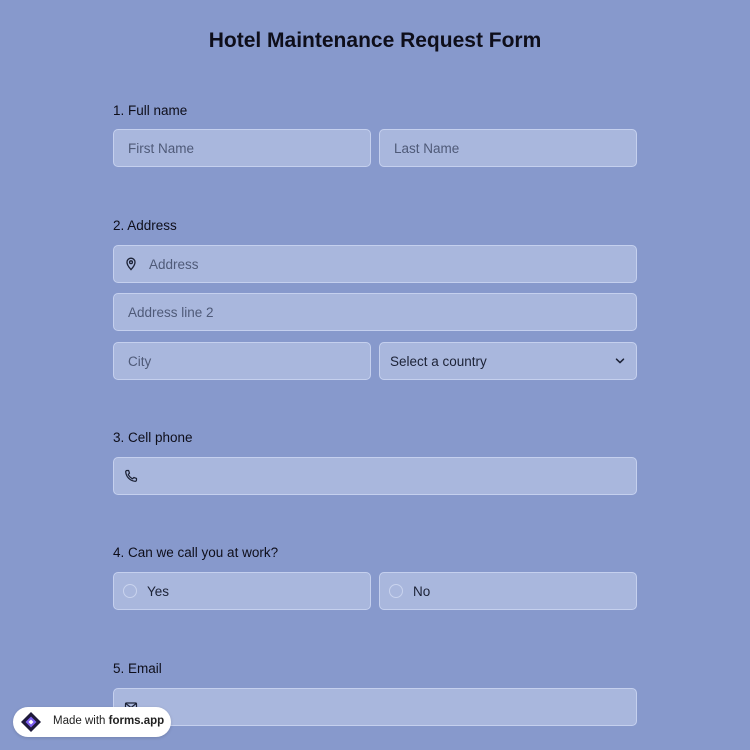 The image size is (750, 750). I want to click on made-with-forms-app-badge: Made with forms.app, so click(92, 722).